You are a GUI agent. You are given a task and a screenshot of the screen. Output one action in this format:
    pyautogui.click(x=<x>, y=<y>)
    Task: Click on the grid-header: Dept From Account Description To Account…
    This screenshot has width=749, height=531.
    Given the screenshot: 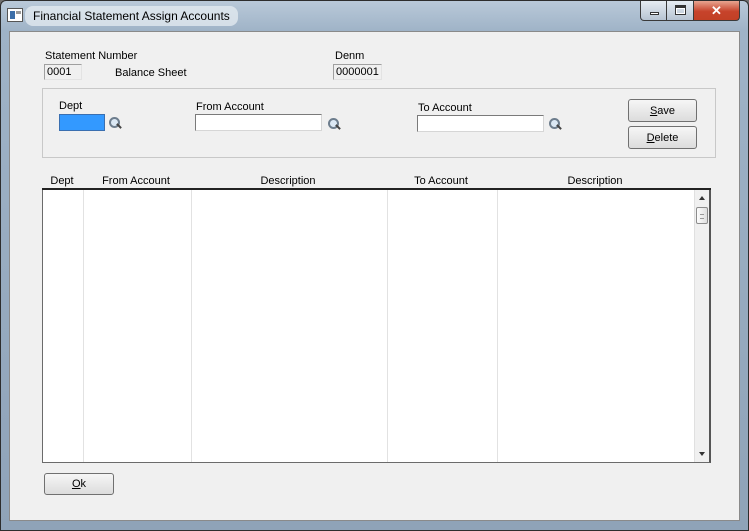 What is the action you would take?
    pyautogui.click(x=376, y=182)
    